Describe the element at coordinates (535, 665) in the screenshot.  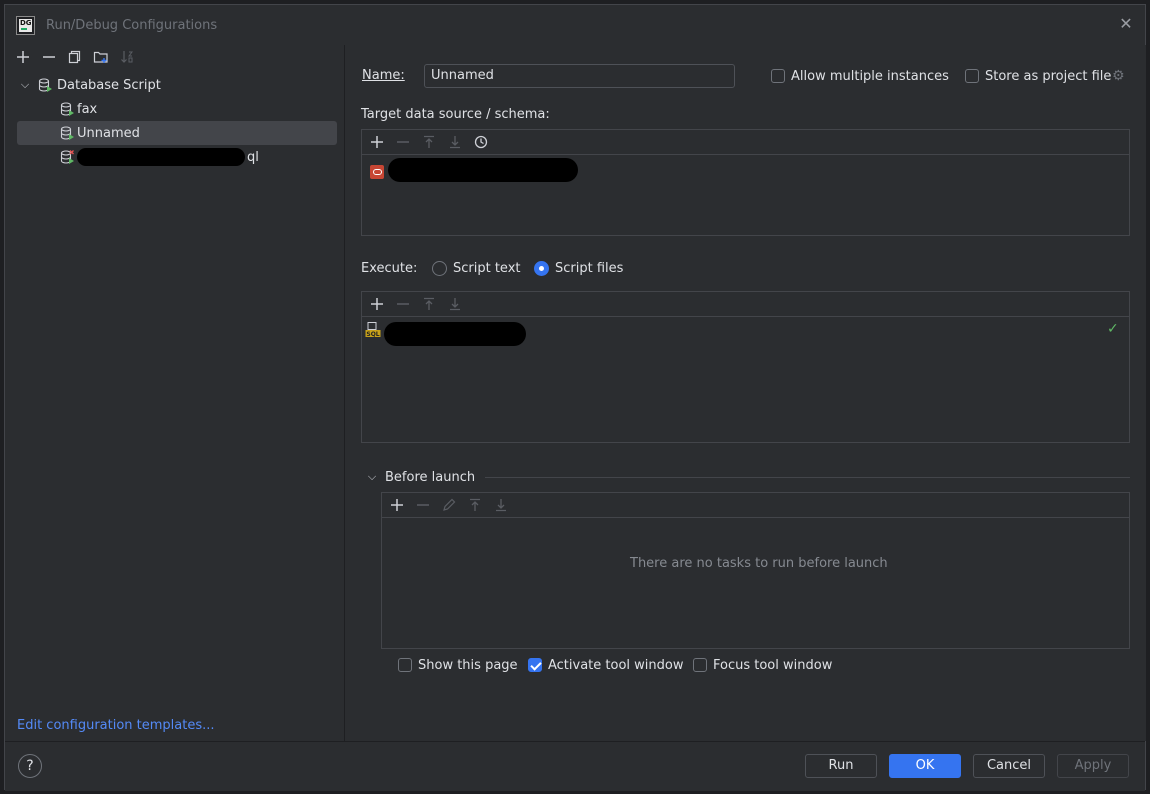
I see `activate-tool-window-checkbox` at that location.